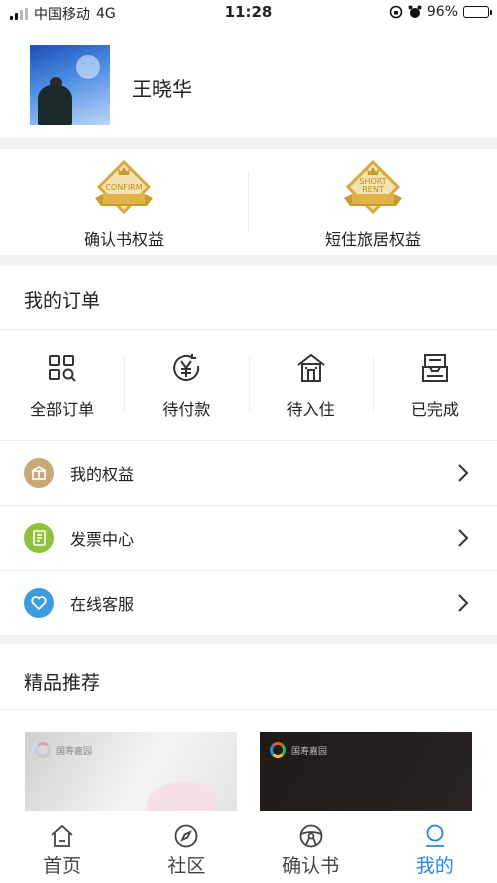 The image size is (497, 883). I want to click on benefit-short-rent-label: 短住旅居权益, so click(372, 239).